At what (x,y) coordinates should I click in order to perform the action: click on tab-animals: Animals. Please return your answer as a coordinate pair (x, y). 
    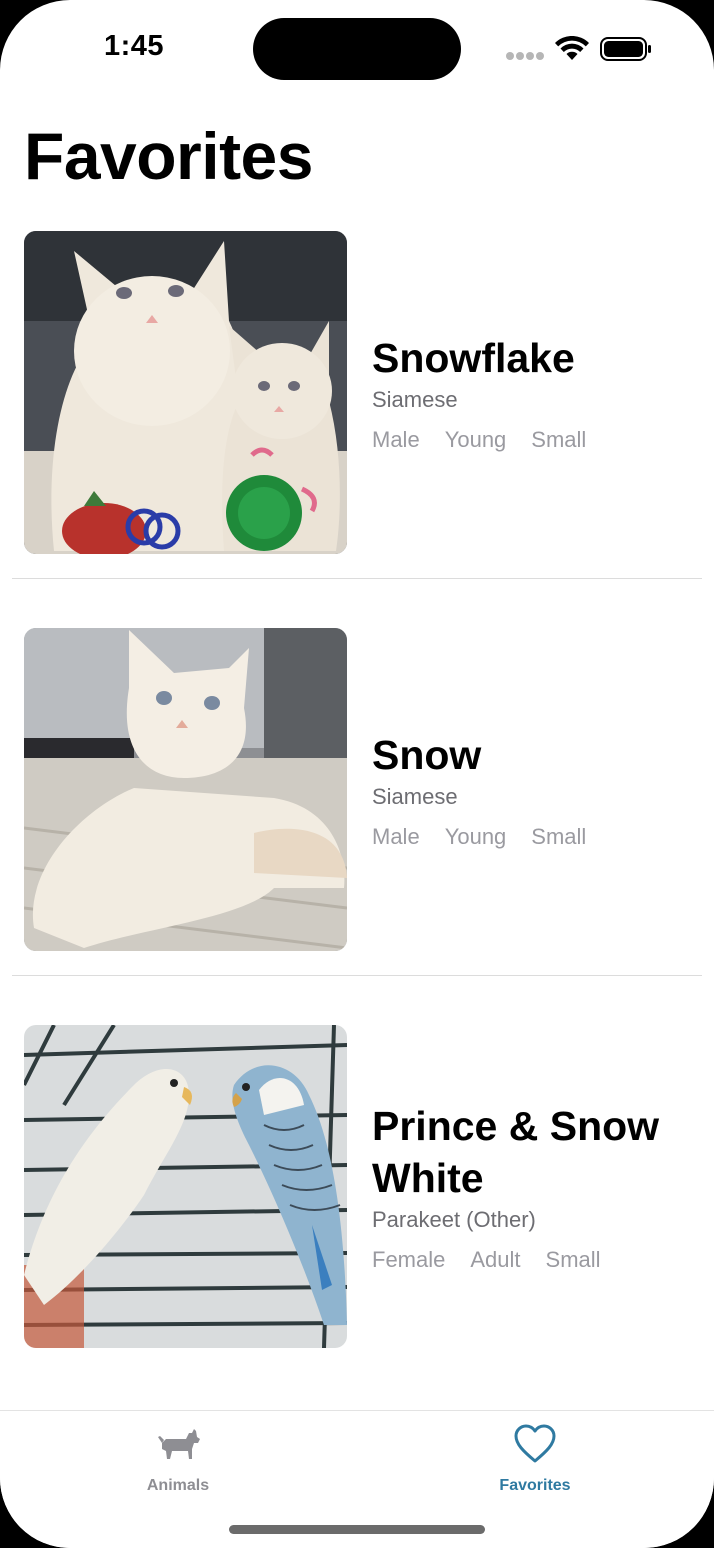
    Looking at the image, I should click on (178, 1458).